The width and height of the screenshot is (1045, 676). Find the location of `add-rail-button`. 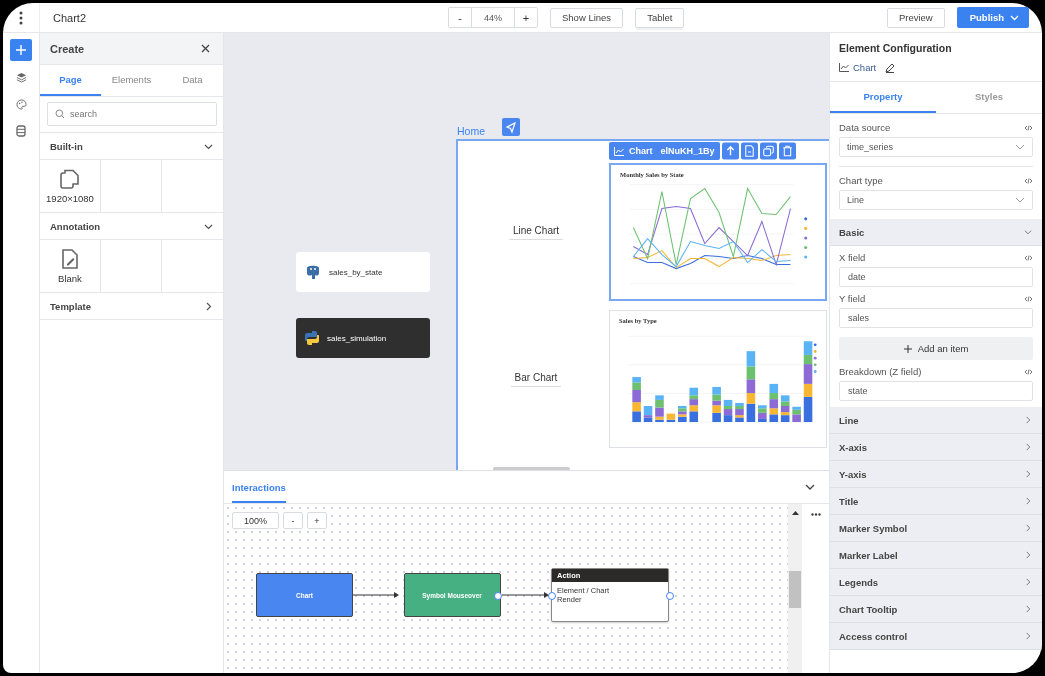

add-rail-button is located at coordinates (21, 50).